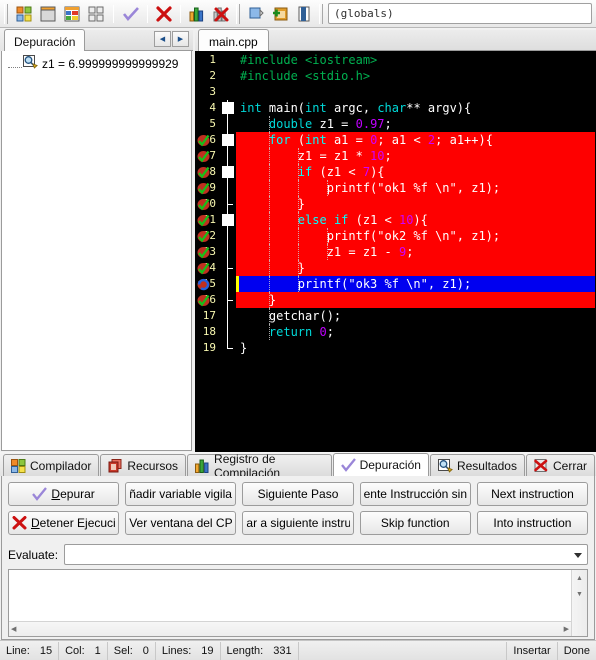  I want to click on add-window-icon, so click(280, 14).